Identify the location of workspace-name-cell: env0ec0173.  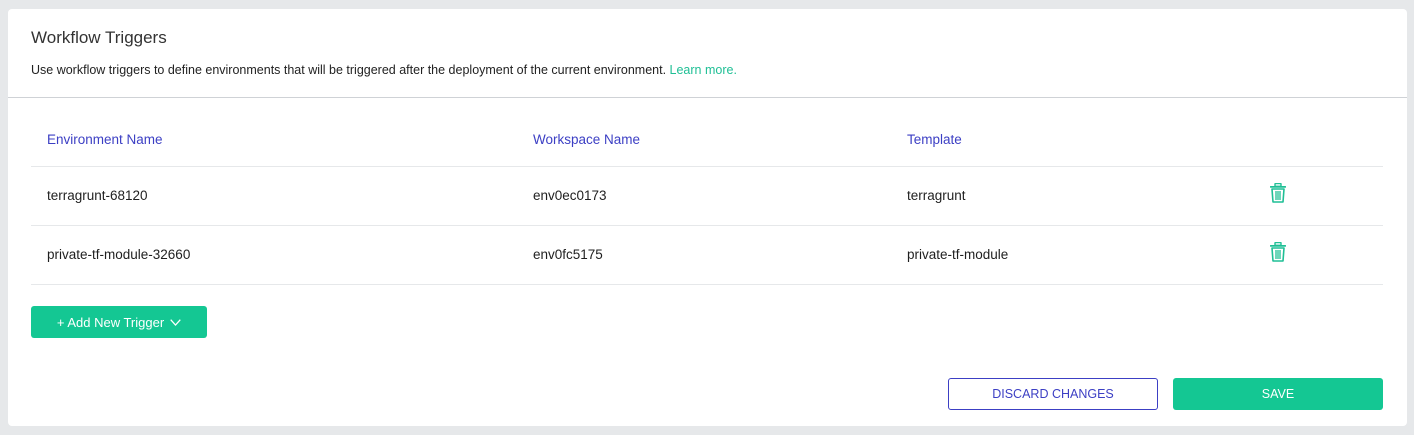
(570, 195).